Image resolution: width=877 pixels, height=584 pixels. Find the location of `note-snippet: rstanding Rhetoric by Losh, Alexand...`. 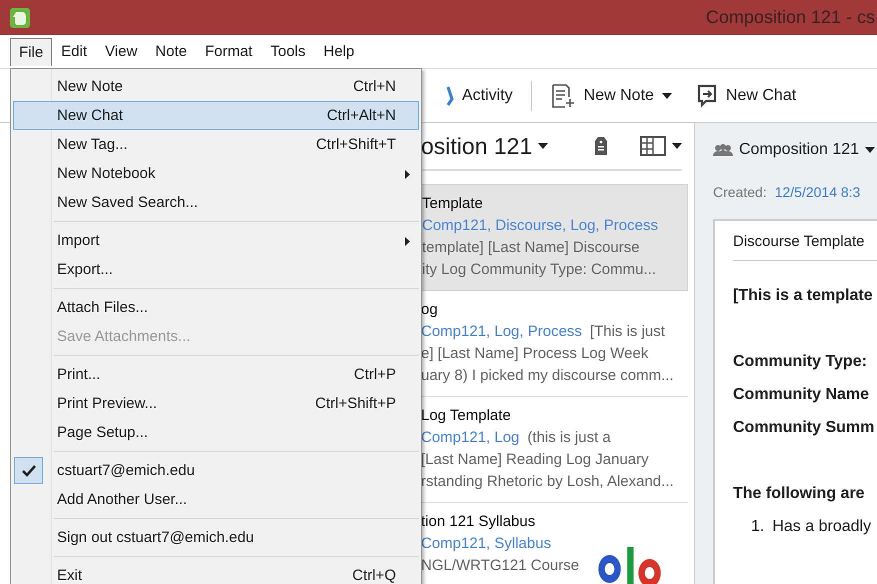

note-snippet: rstanding Rhetoric by Losh, Alexand... is located at coordinates (547, 482).